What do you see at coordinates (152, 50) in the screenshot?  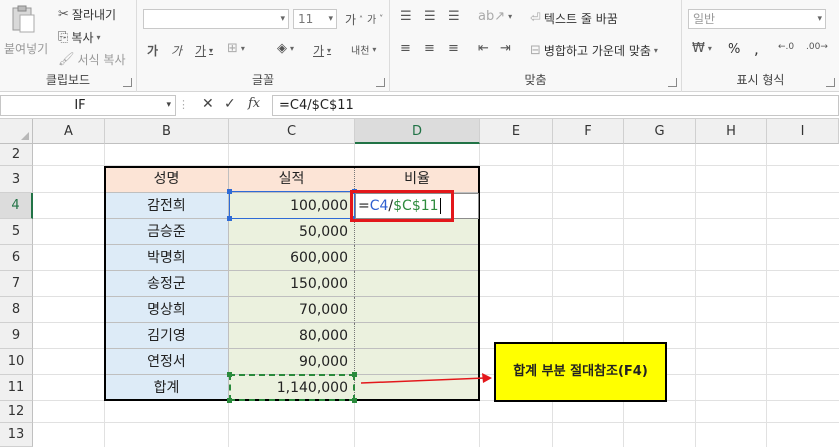 I see `bold-button: 가` at bounding box center [152, 50].